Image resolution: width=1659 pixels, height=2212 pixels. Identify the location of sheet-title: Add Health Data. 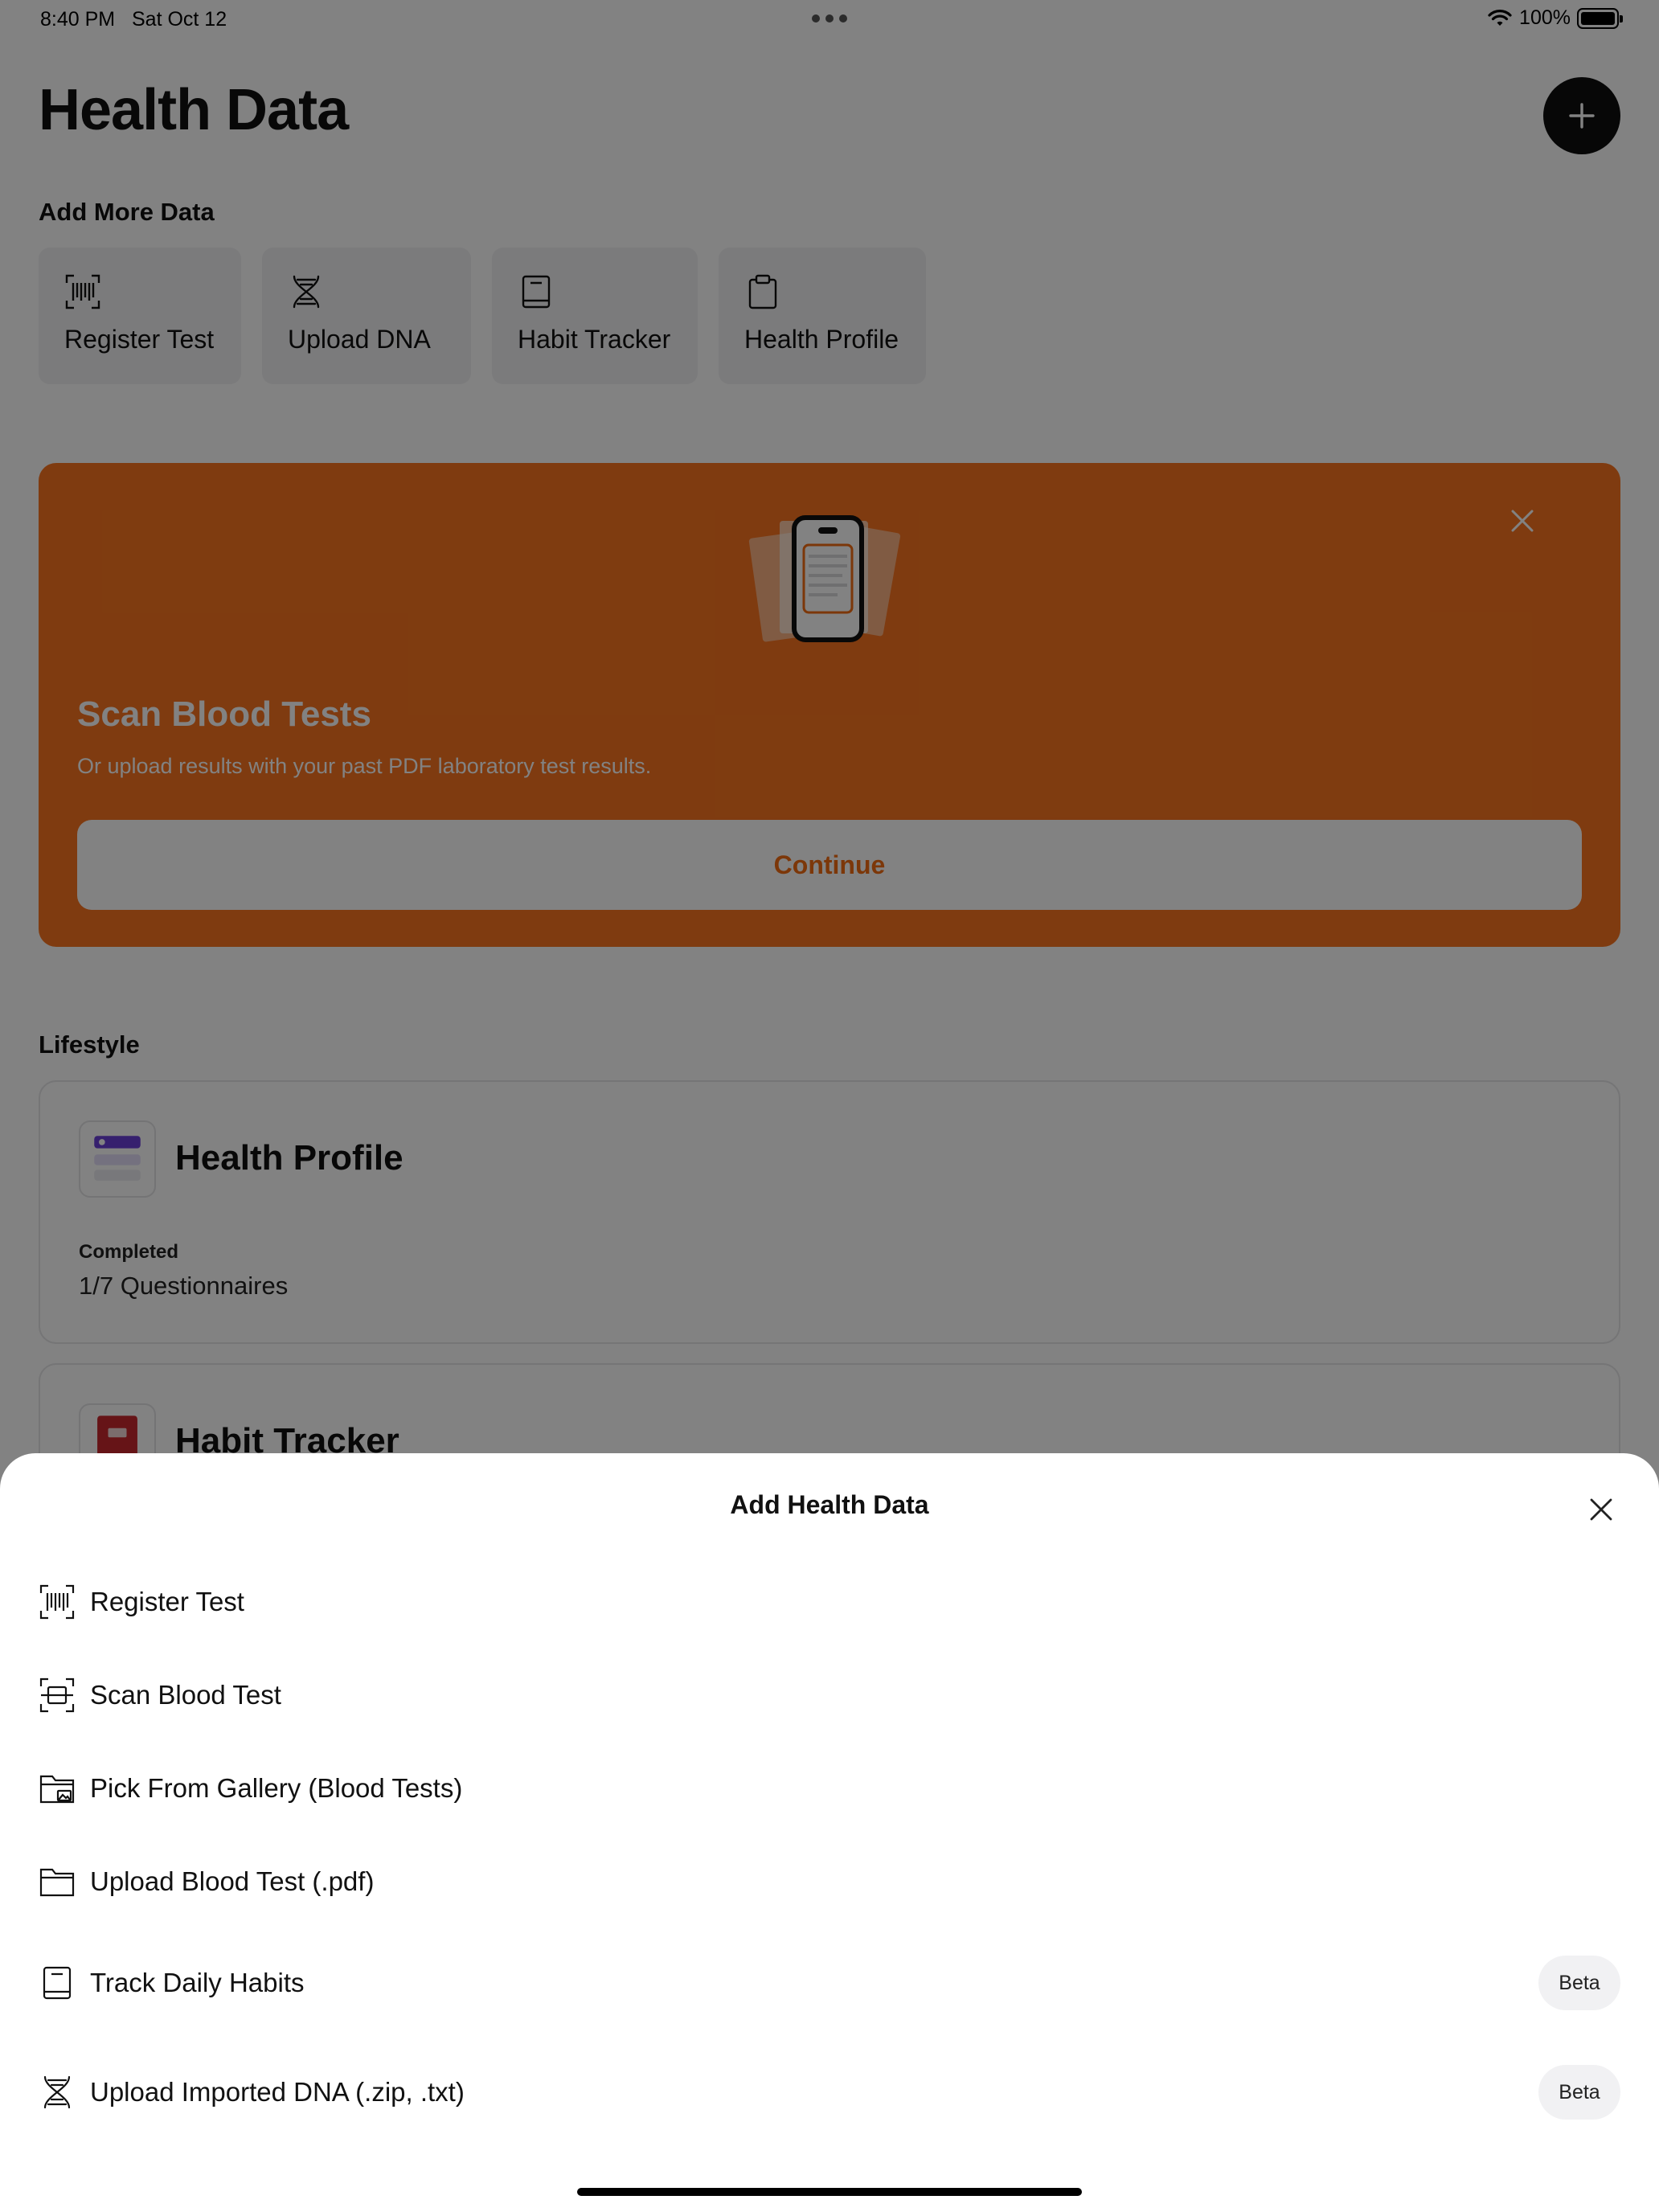
(829, 1504).